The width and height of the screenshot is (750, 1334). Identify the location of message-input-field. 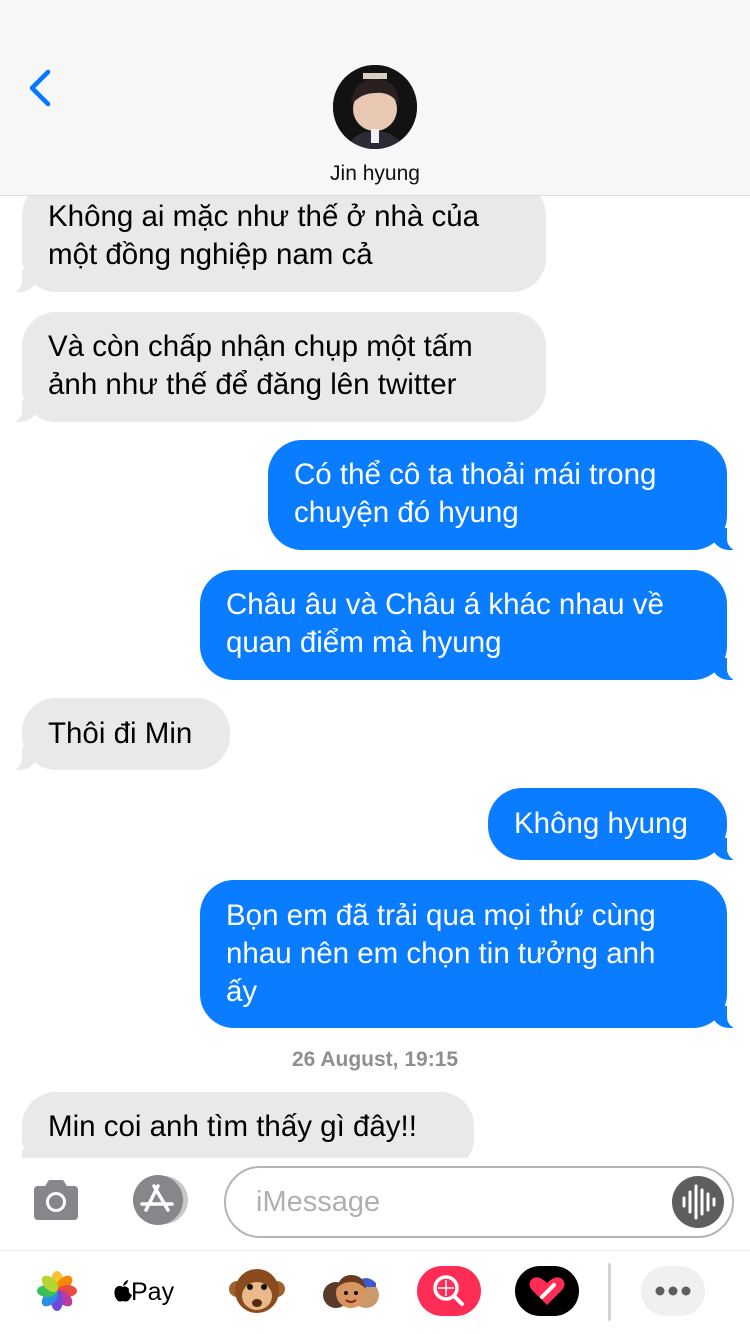
(479, 1202).